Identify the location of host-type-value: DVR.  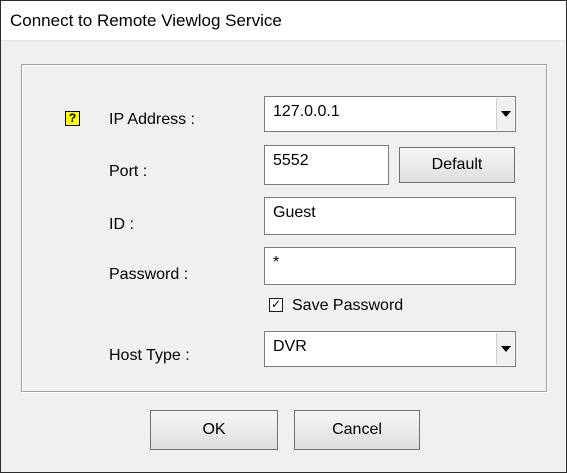
(290, 346).